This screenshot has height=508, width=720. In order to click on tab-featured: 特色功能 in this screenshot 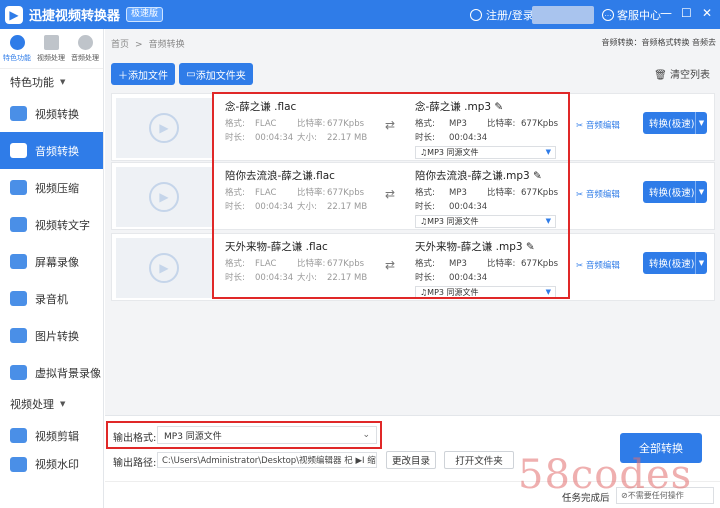, I will do `click(17, 48)`.